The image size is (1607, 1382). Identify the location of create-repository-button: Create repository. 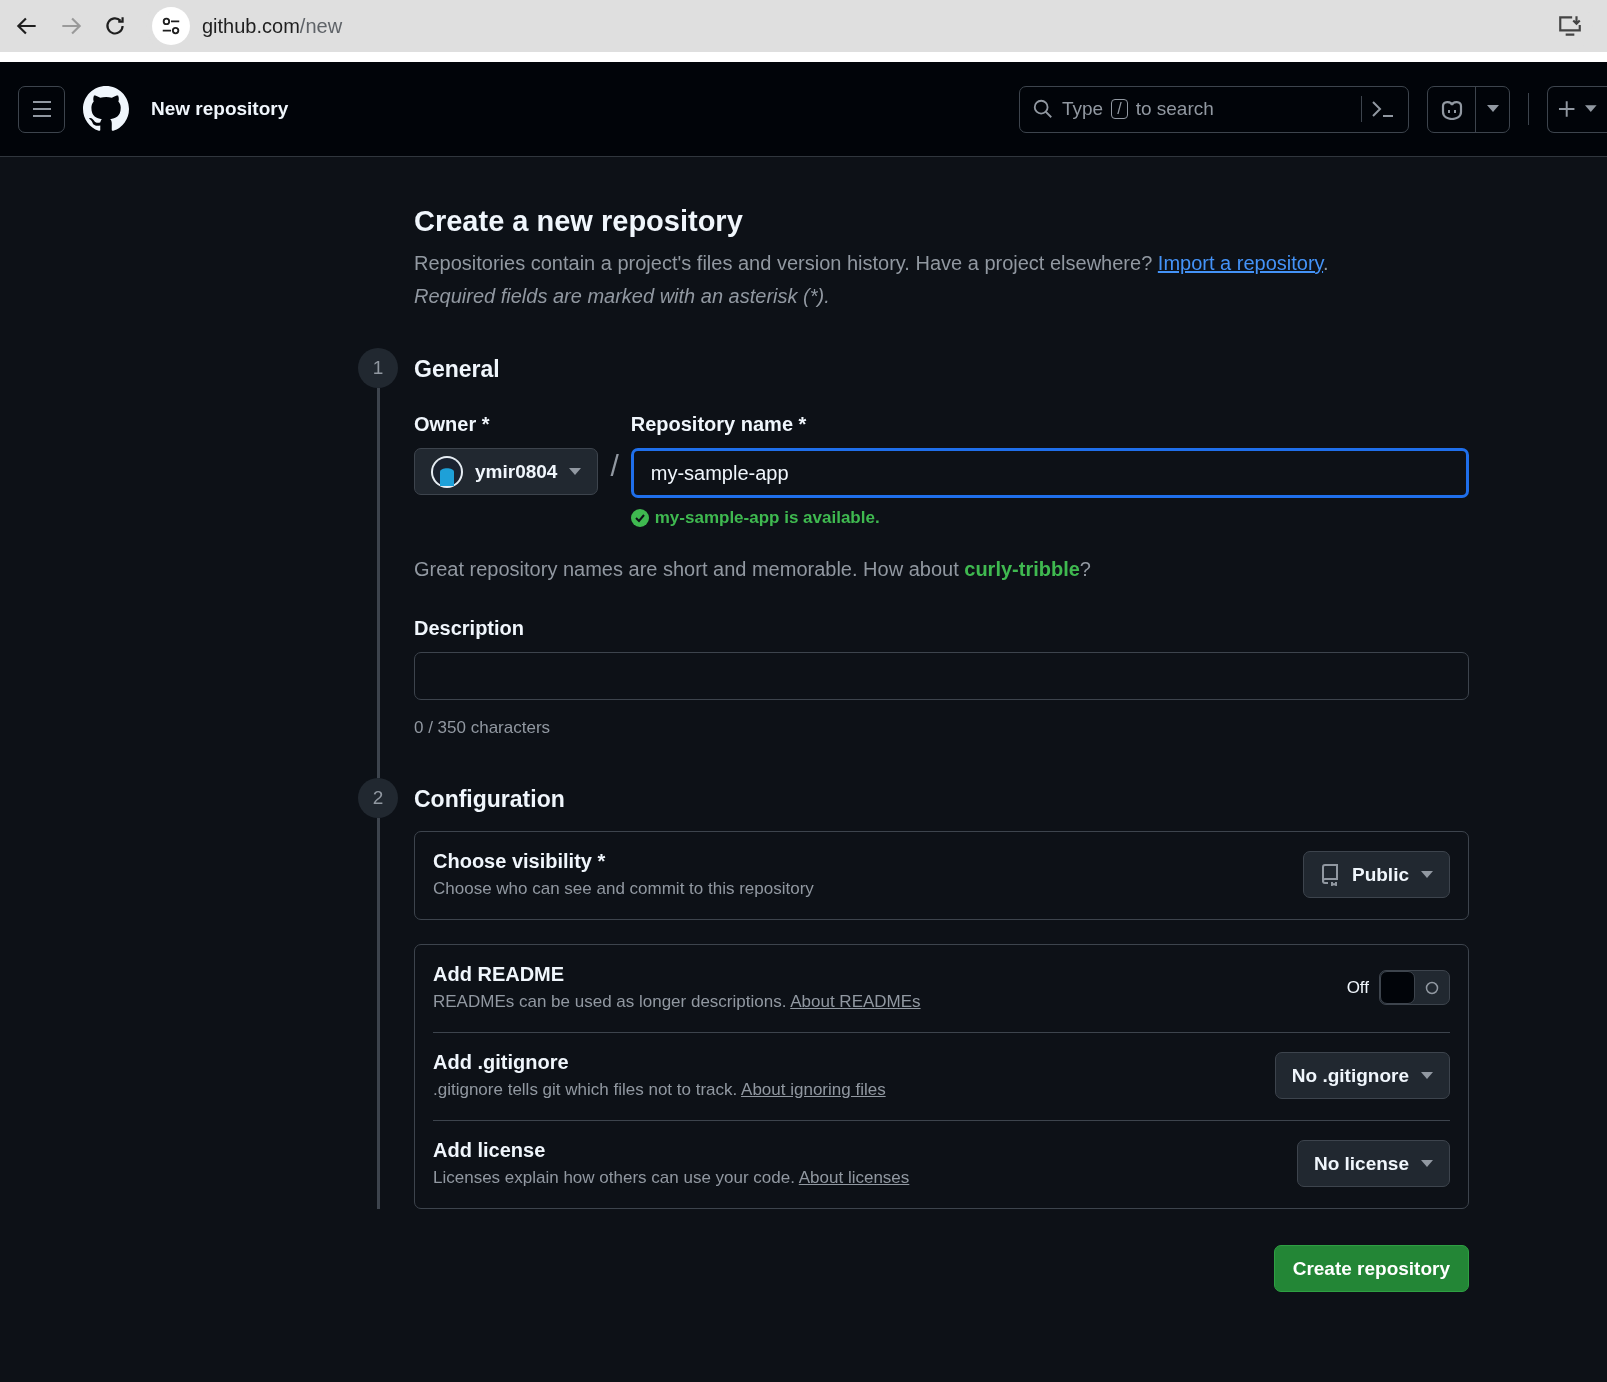
(1371, 1268).